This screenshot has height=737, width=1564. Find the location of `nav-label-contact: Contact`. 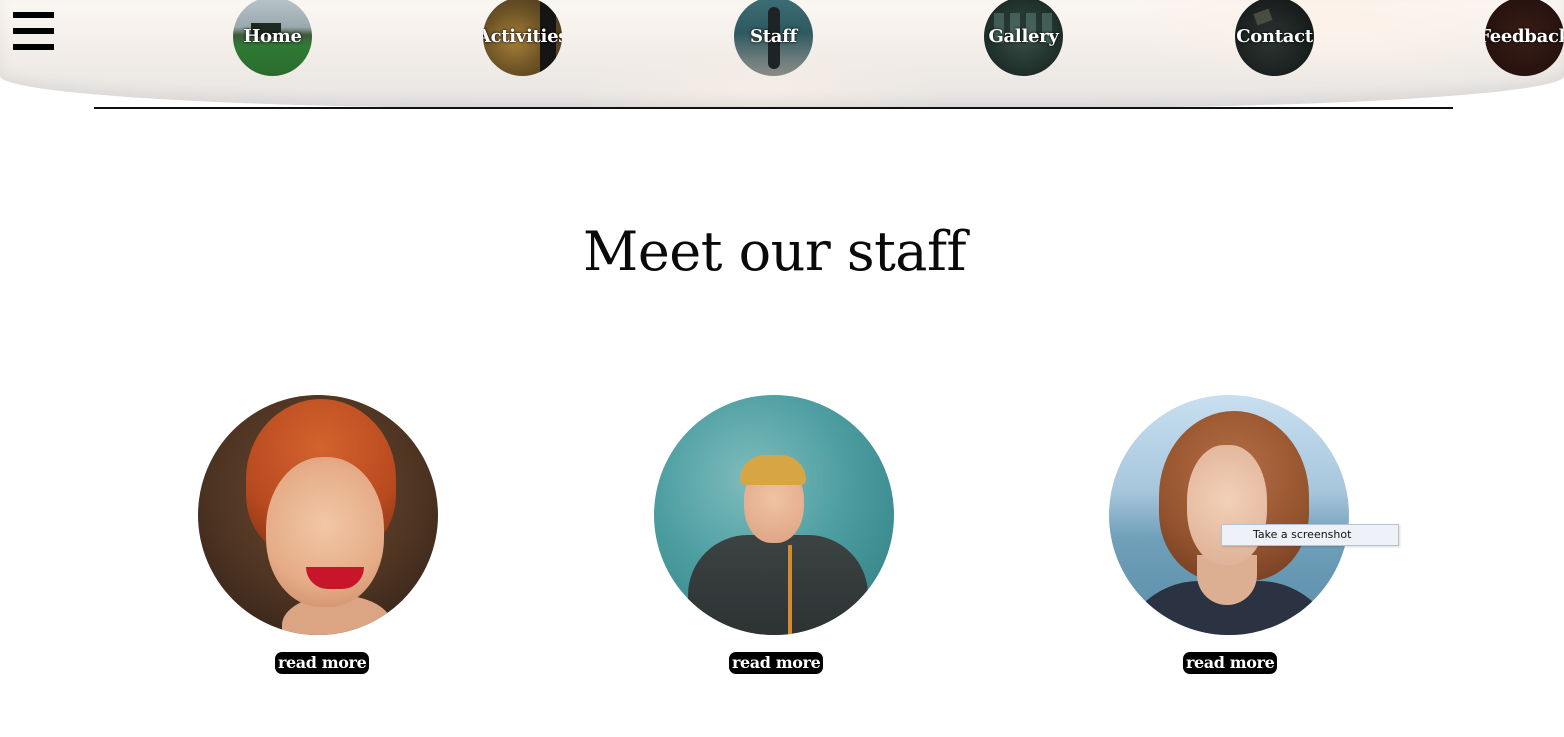

nav-label-contact: Contact is located at coordinates (1274, 36).